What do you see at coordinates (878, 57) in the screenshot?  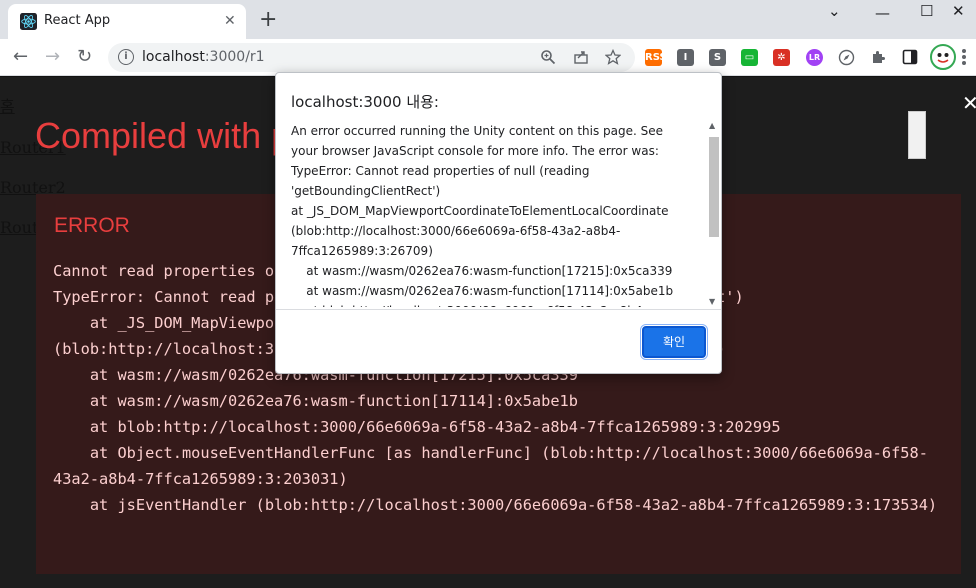 I see `puzzle-extensions-icon` at bounding box center [878, 57].